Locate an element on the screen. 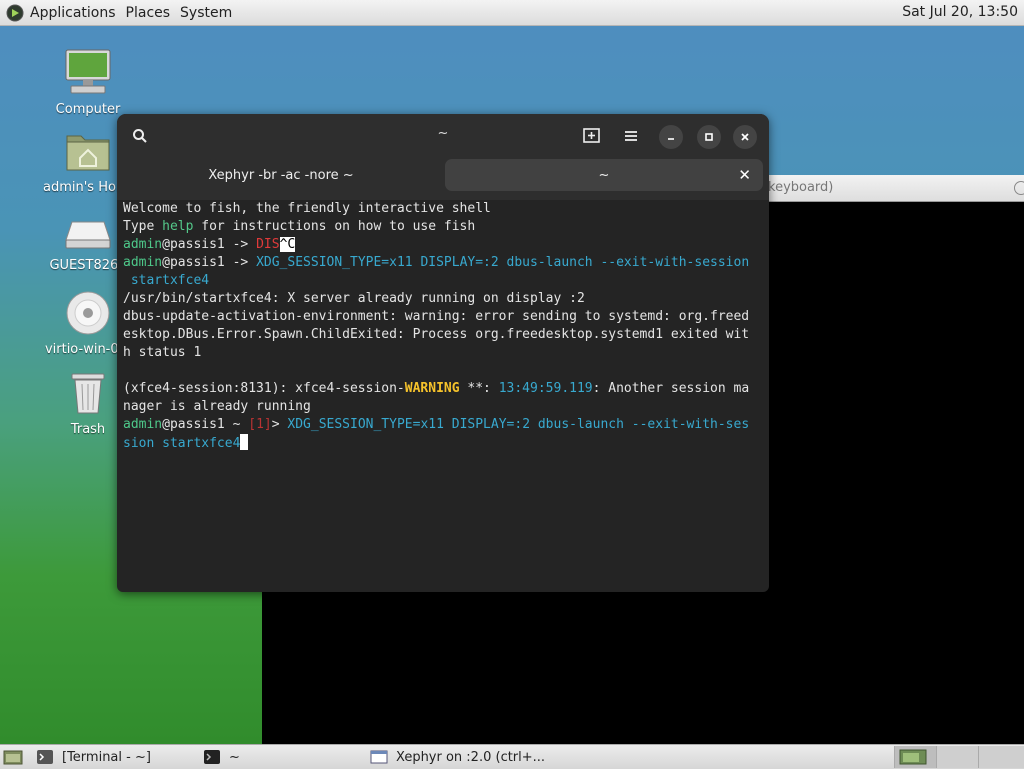  applications-menu: Applications is located at coordinates (73, 13).